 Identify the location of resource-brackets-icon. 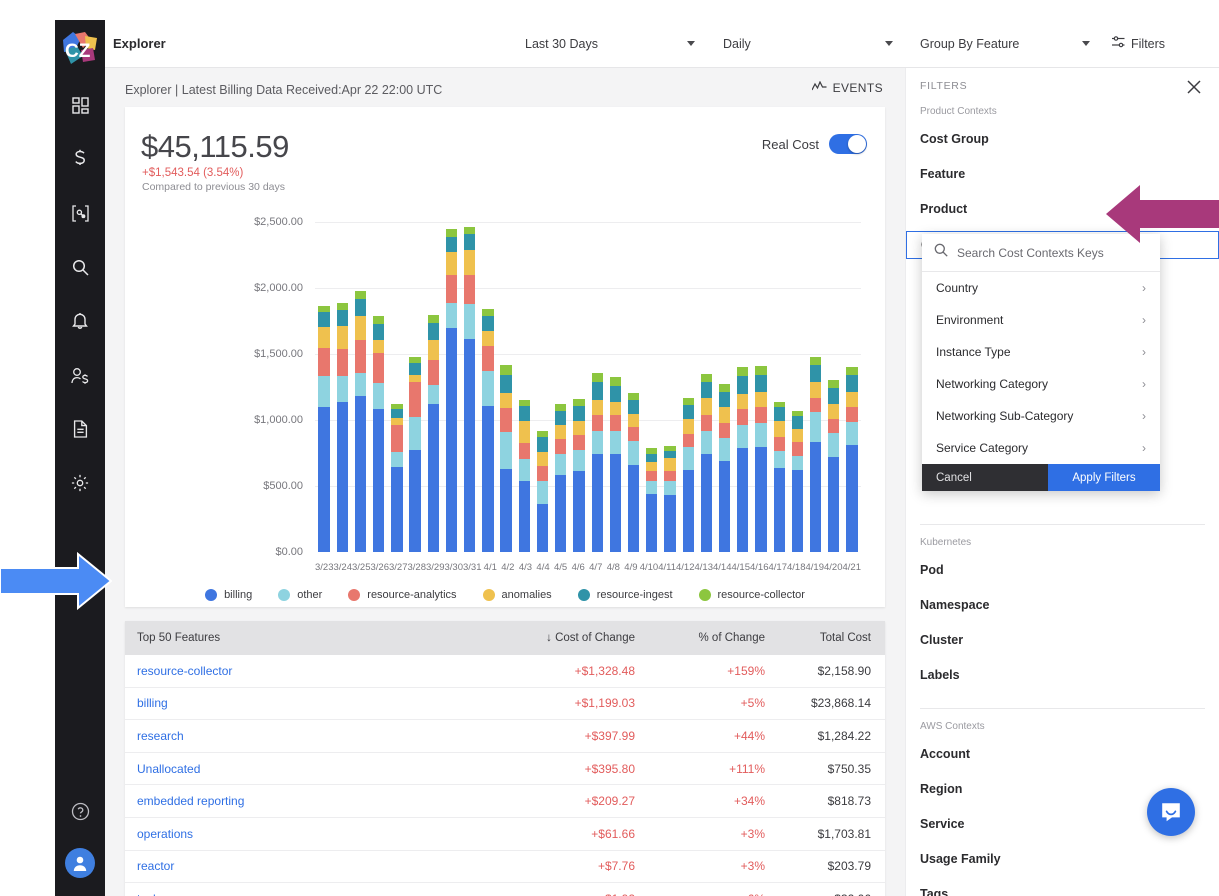
(80, 213).